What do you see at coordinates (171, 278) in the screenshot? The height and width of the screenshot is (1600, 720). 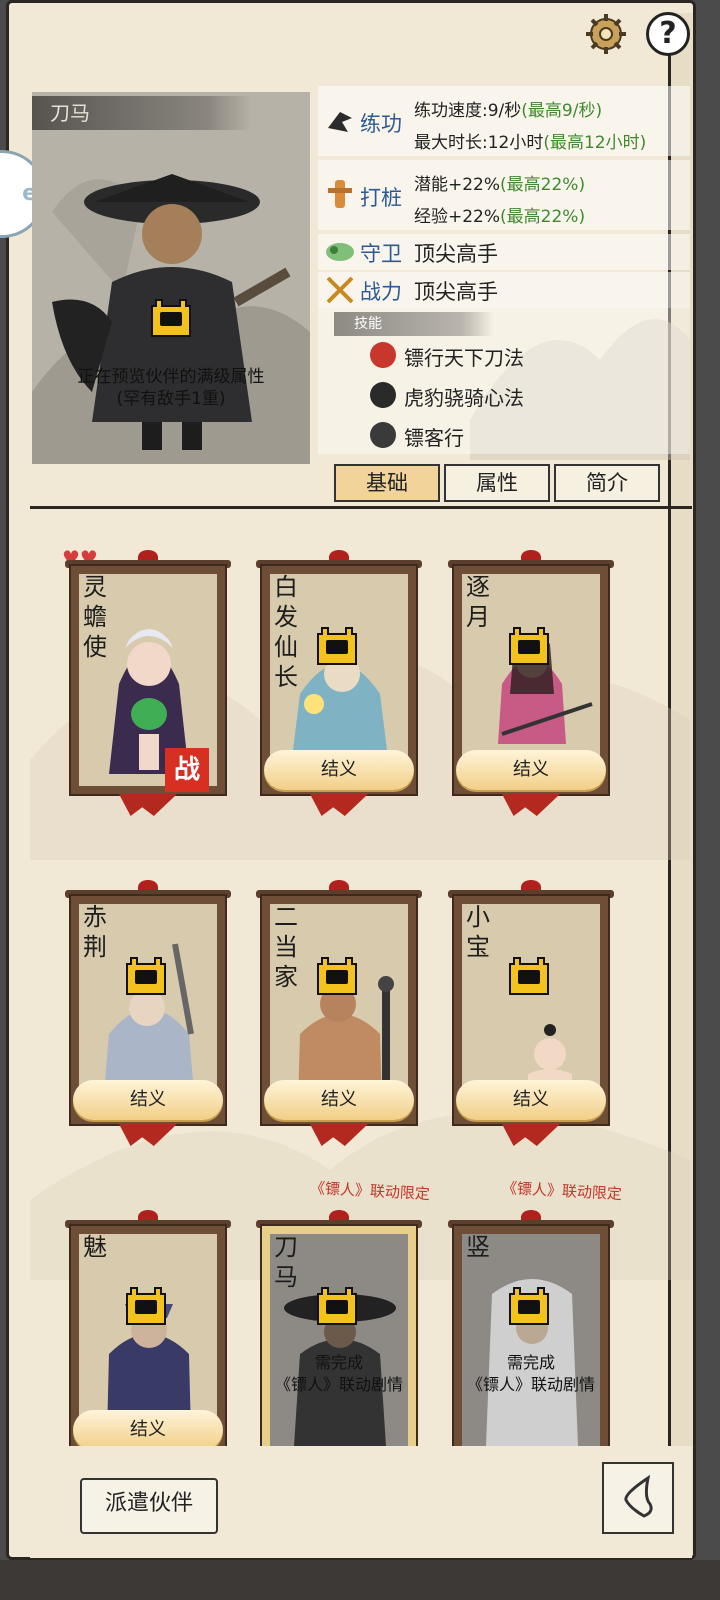 I see `character-portrait: 刀马 正在预览伙伴的满级属性 (罕有敌手1重)` at bounding box center [171, 278].